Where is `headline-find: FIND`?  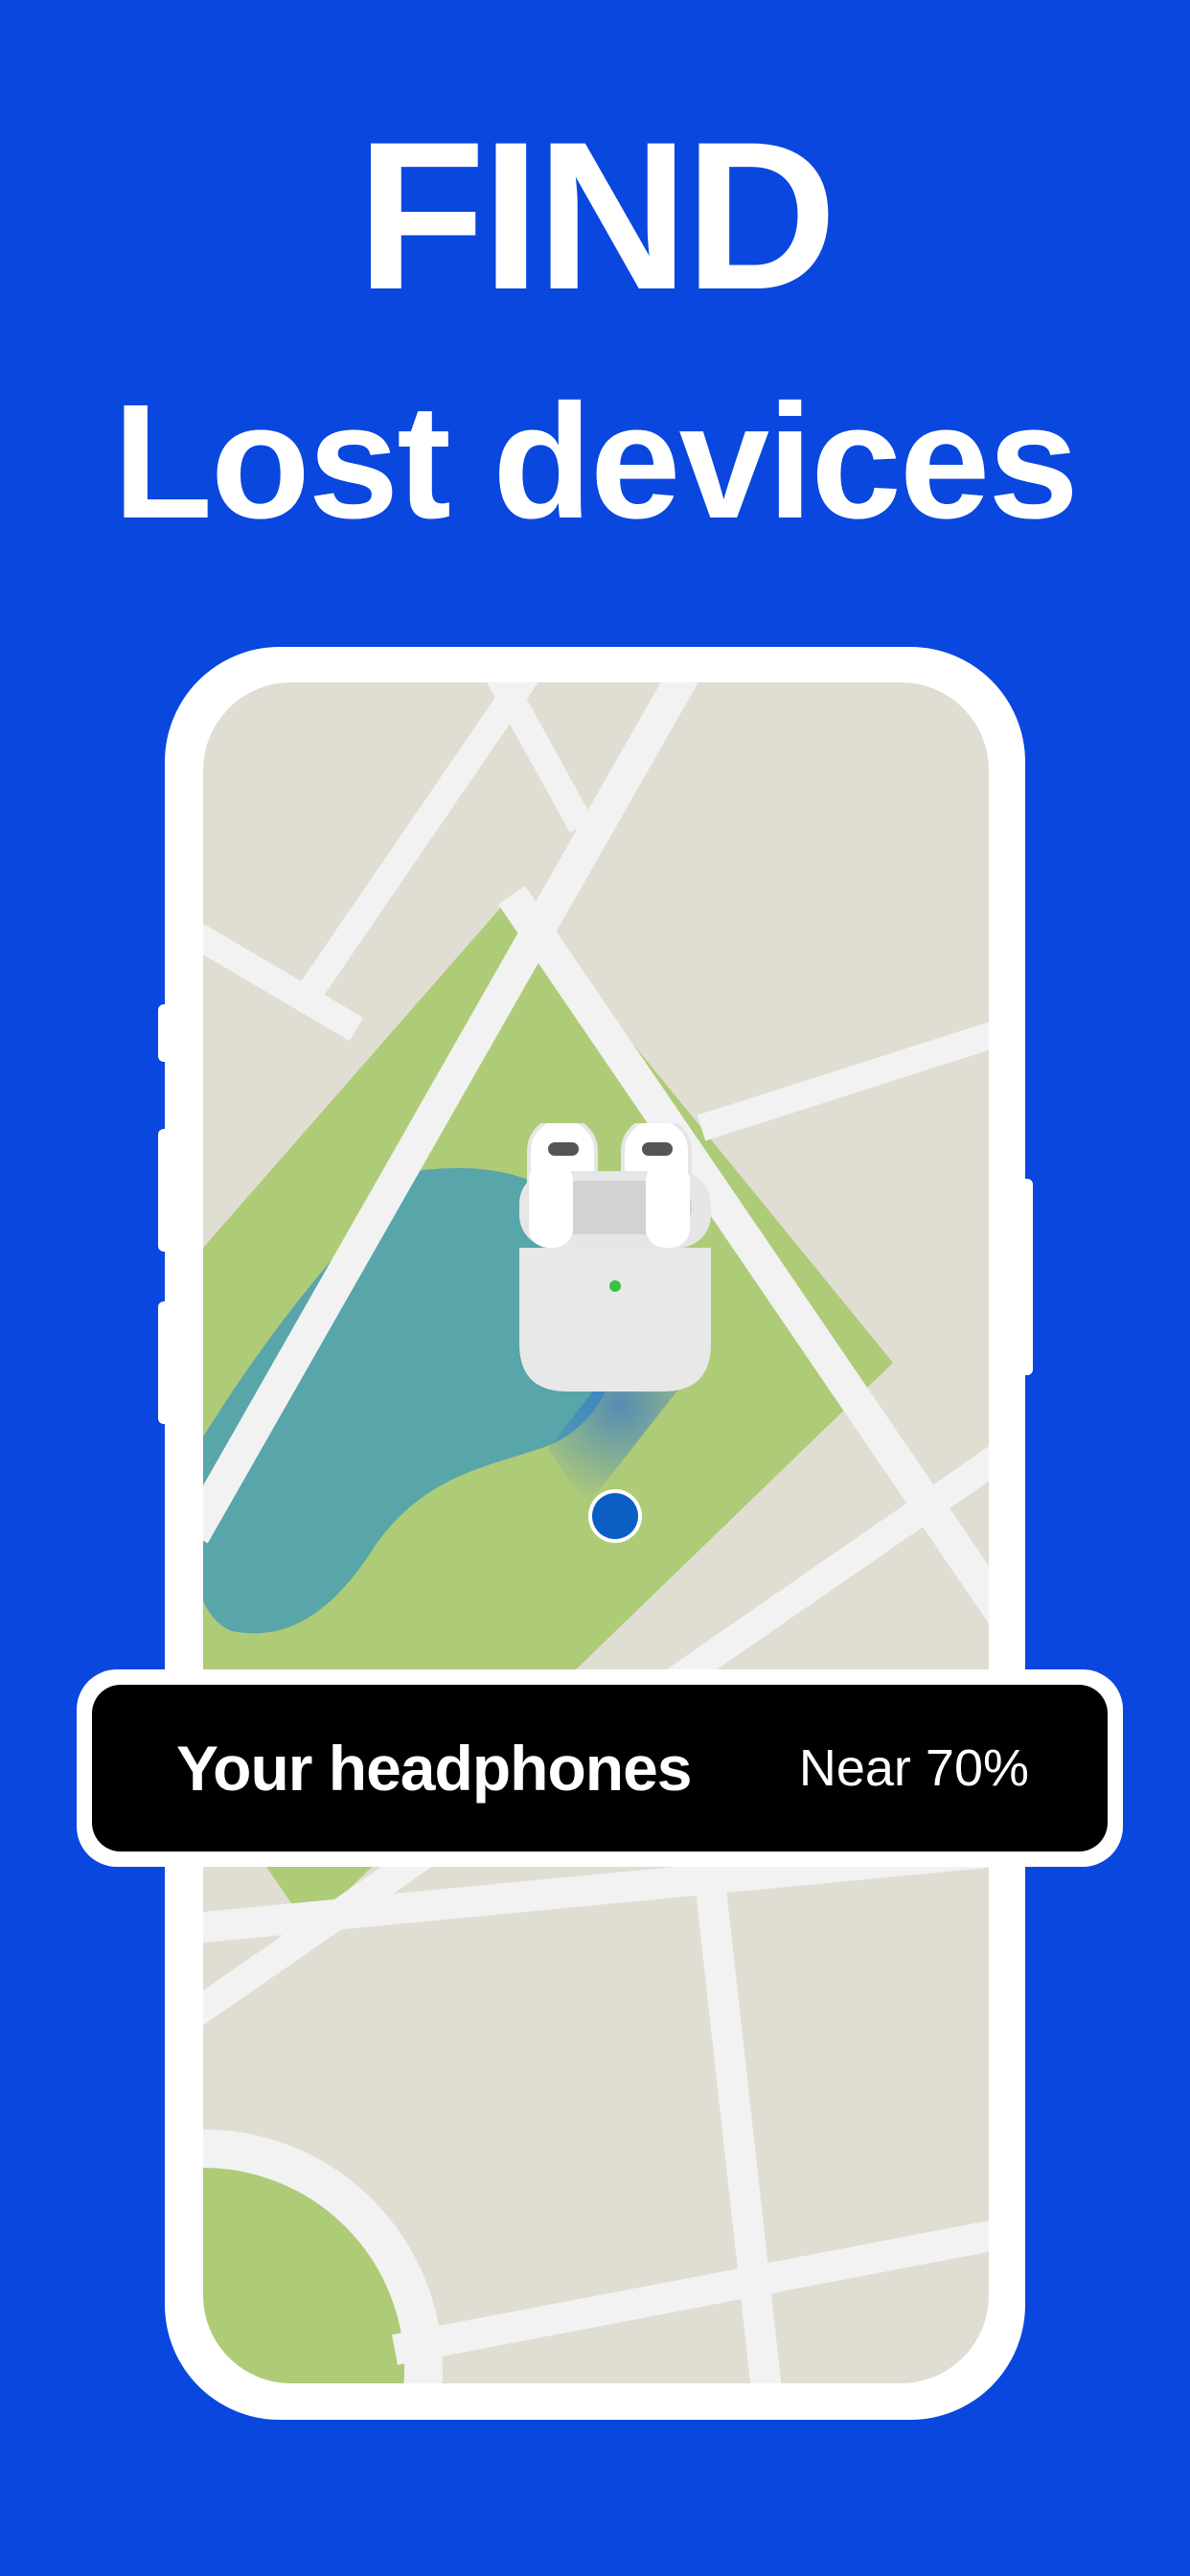 headline-find: FIND is located at coordinates (596, 216).